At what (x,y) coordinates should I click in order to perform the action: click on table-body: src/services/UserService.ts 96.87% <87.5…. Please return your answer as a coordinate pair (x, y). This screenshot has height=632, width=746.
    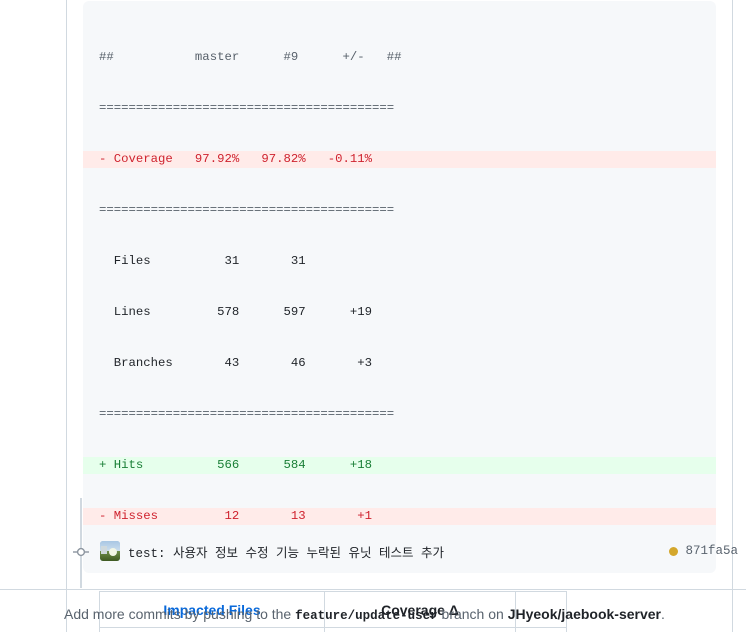
    Looking at the image, I should click on (333, 629).